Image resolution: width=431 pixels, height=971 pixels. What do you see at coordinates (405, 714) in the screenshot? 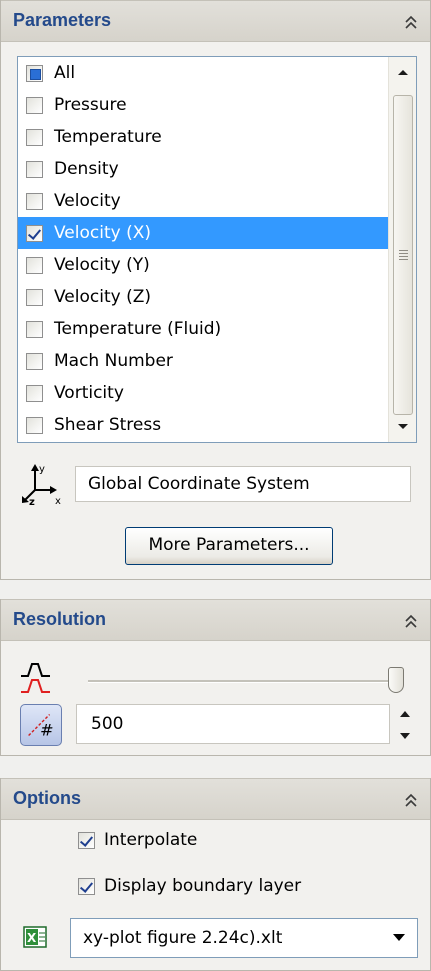
I see `spin-up-icon` at bounding box center [405, 714].